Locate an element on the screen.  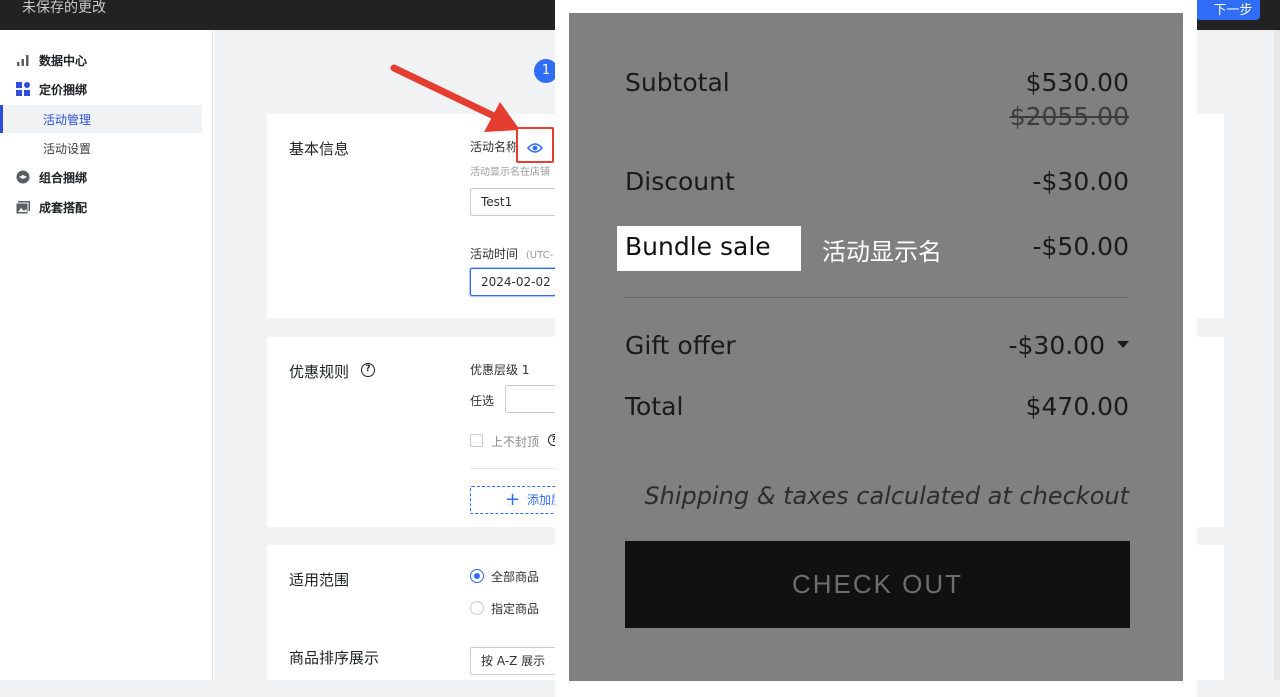
sidebar-item-data-center: 数据中心 is located at coordinates (43, 60).